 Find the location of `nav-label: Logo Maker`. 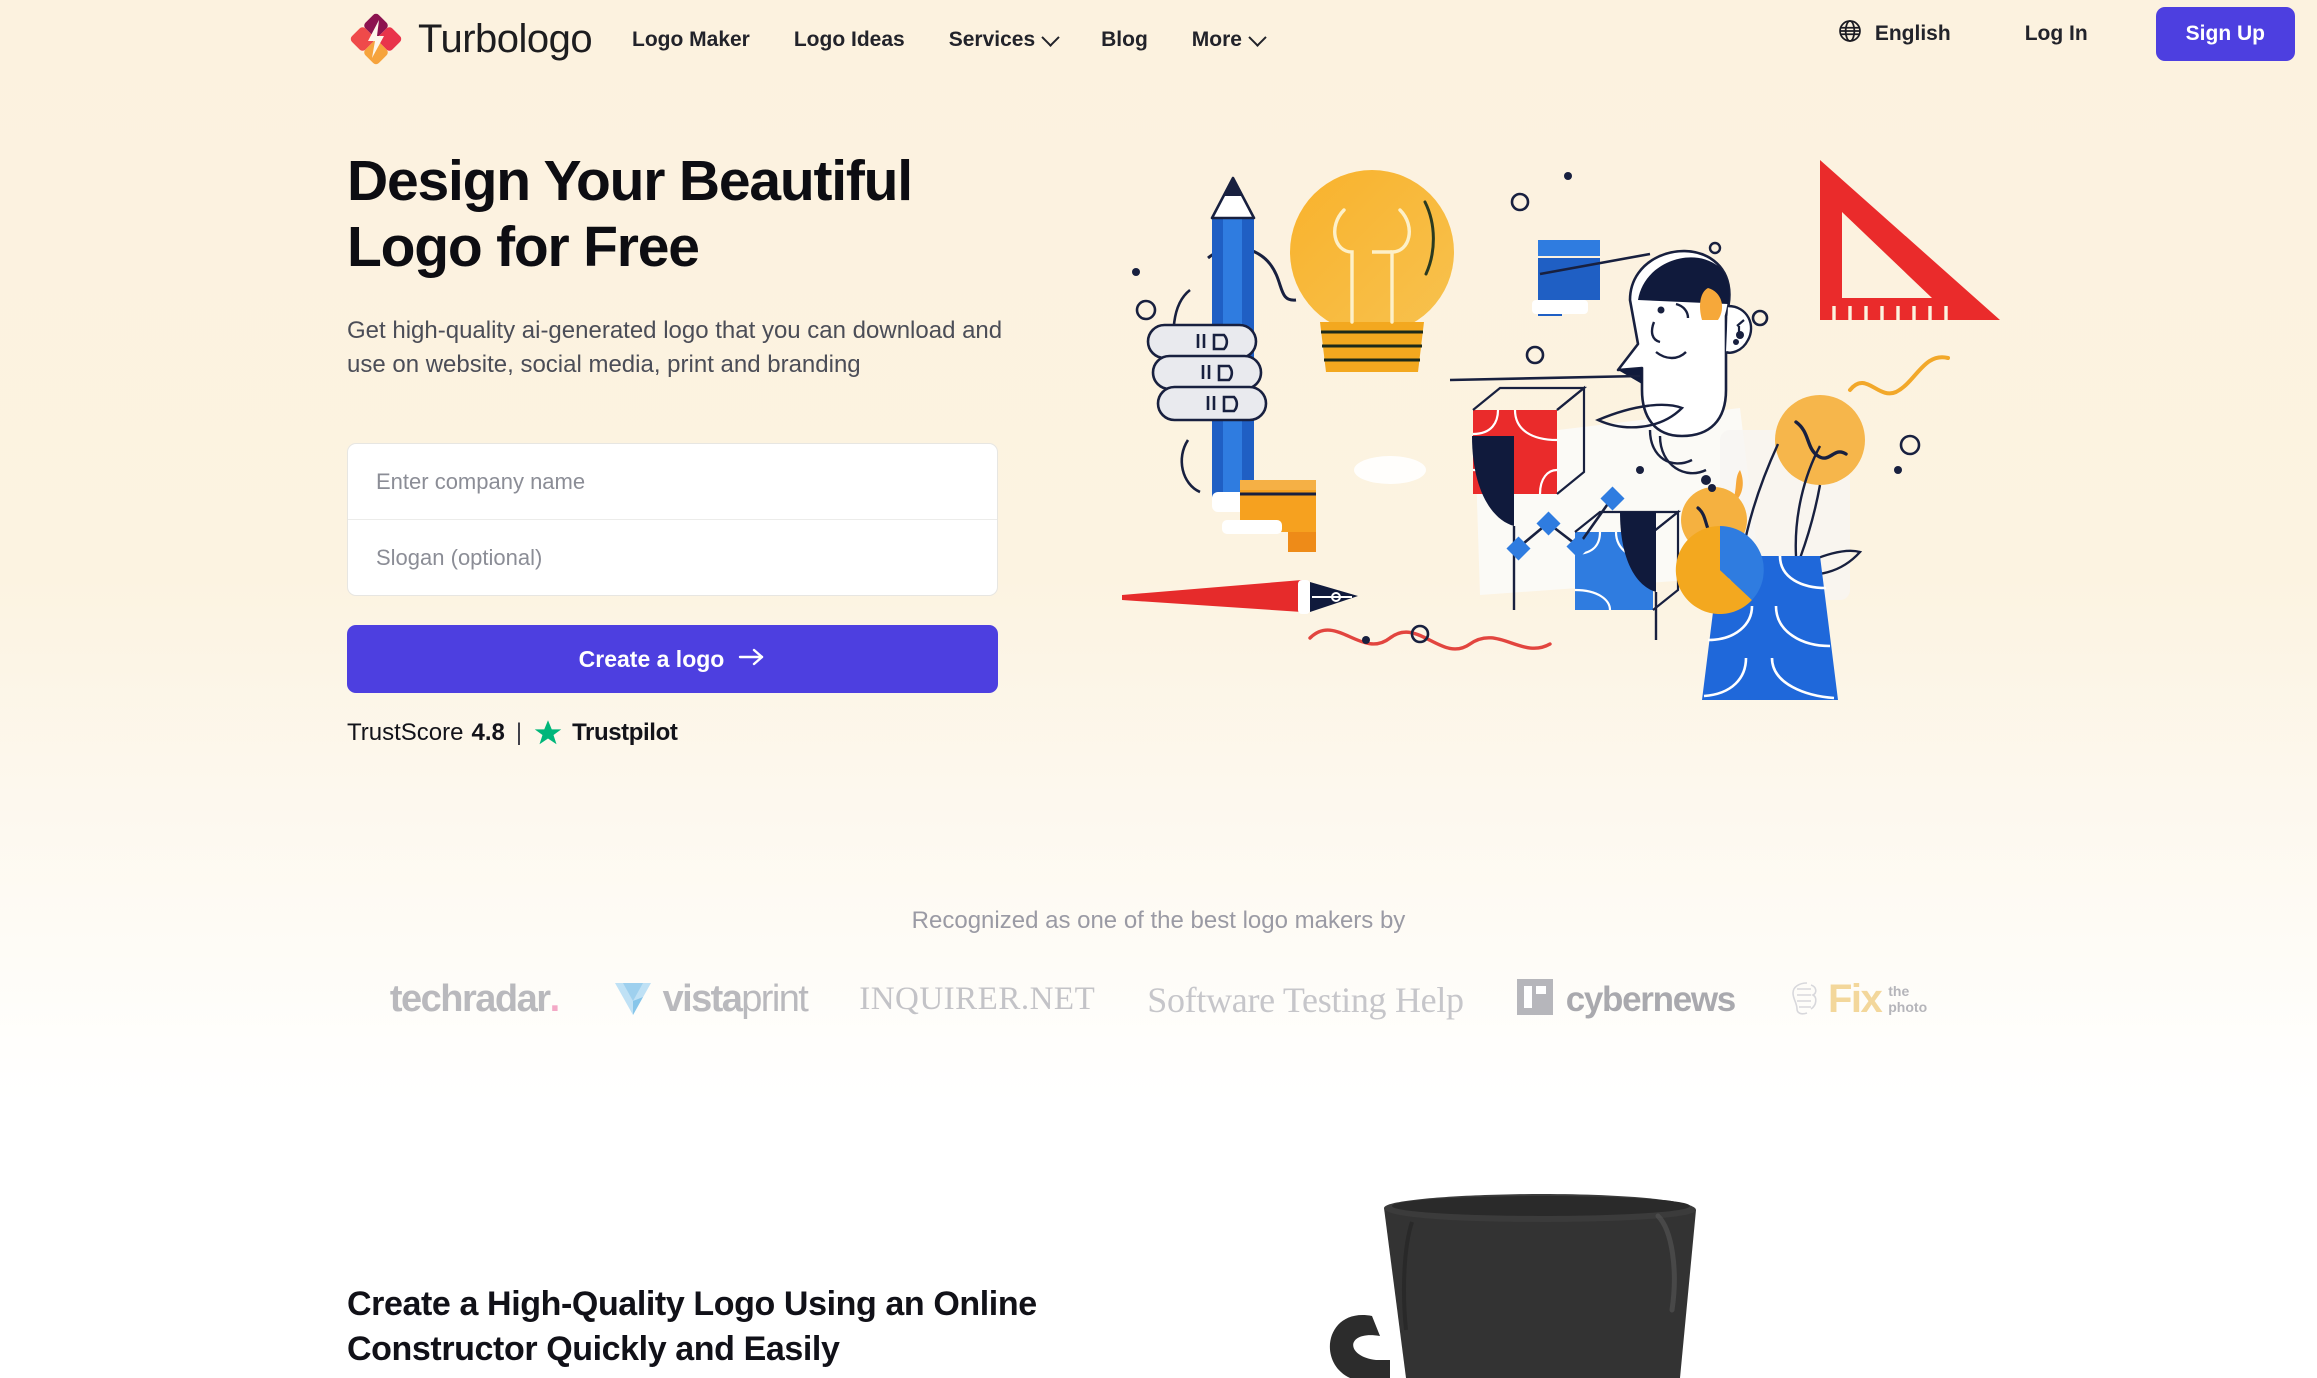

nav-label: Logo Maker is located at coordinates (691, 39).